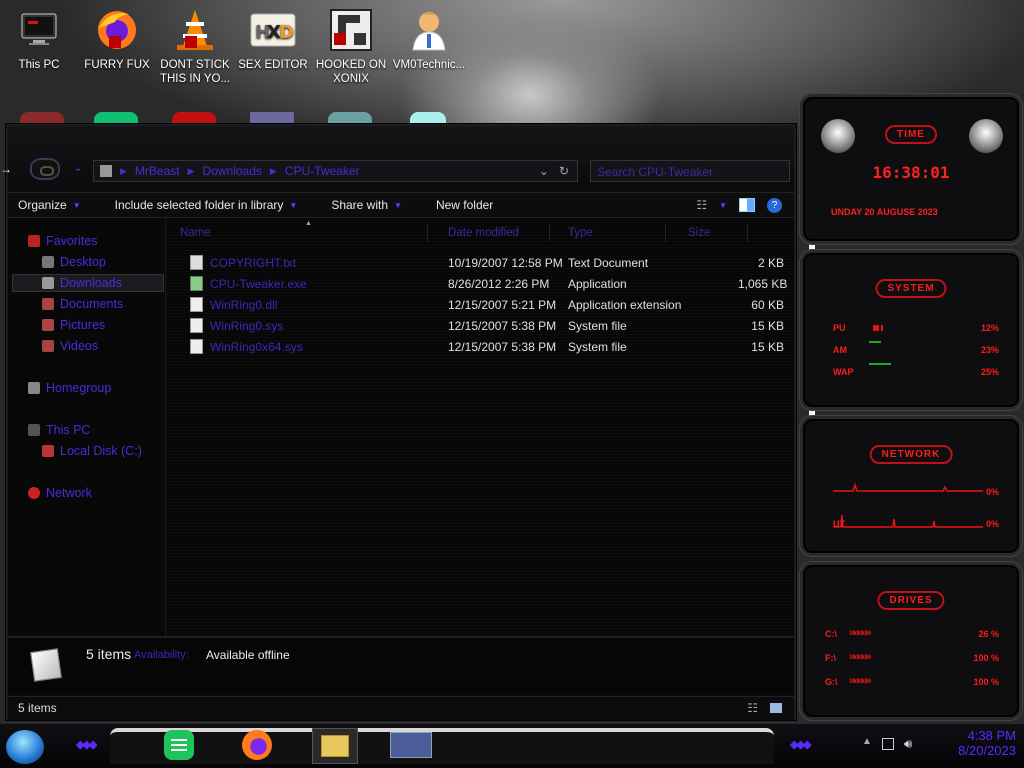 The image size is (1024, 768). I want to click on nav-item-this-pc: This PC, so click(59, 430).